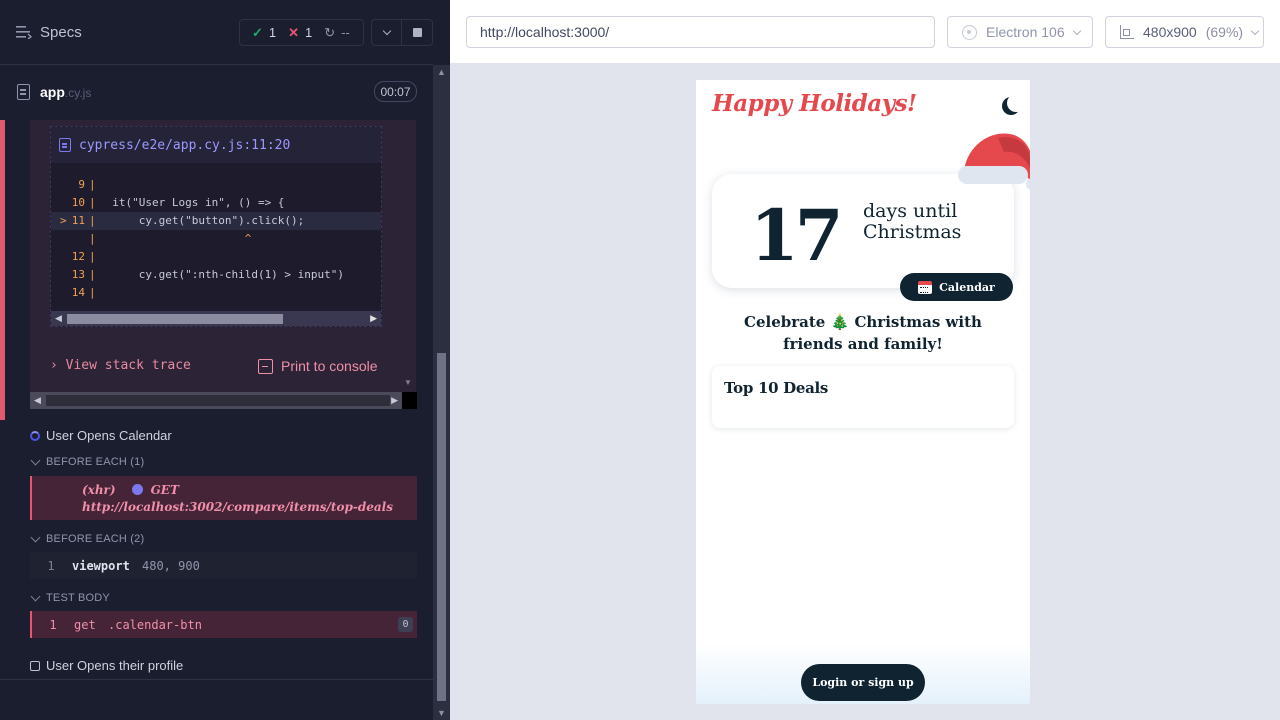  What do you see at coordinates (257, 32) in the screenshot?
I see `check-icon: ✓` at bounding box center [257, 32].